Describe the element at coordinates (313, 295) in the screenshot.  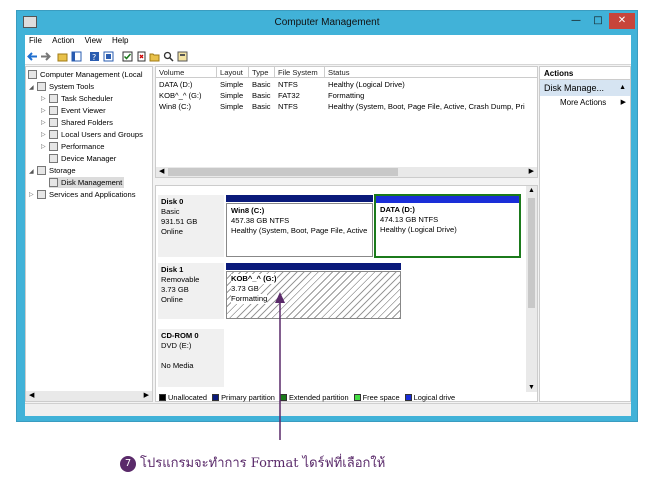
I see `partition-kob-g: KOB^_^ (G:) 3.73 GB Formatting` at that location.